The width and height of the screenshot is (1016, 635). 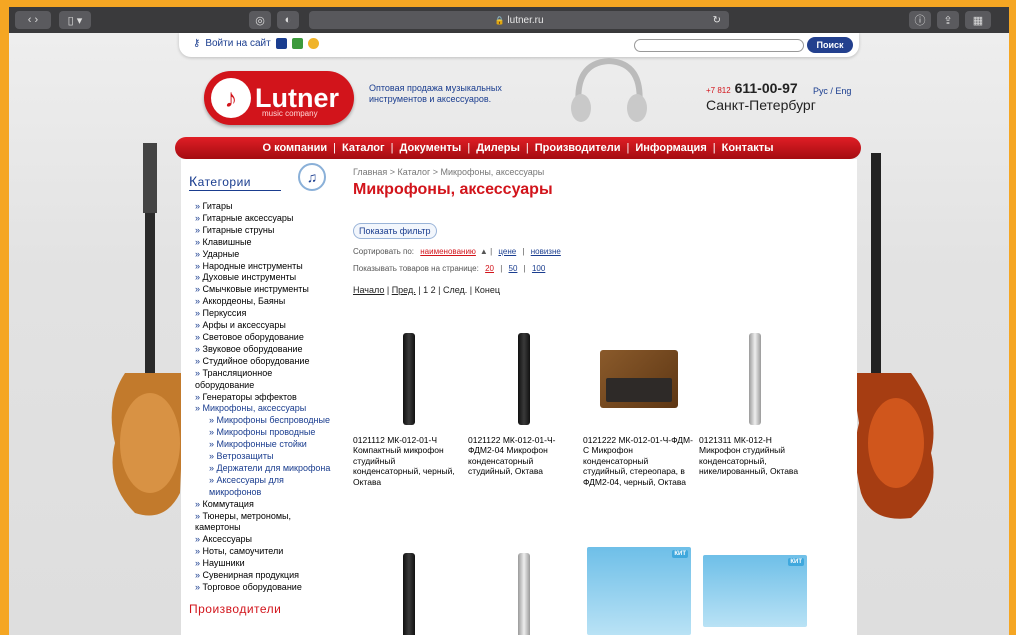 What do you see at coordinates (263, 338) in the screenshot?
I see `category-item: Световое оборудование` at bounding box center [263, 338].